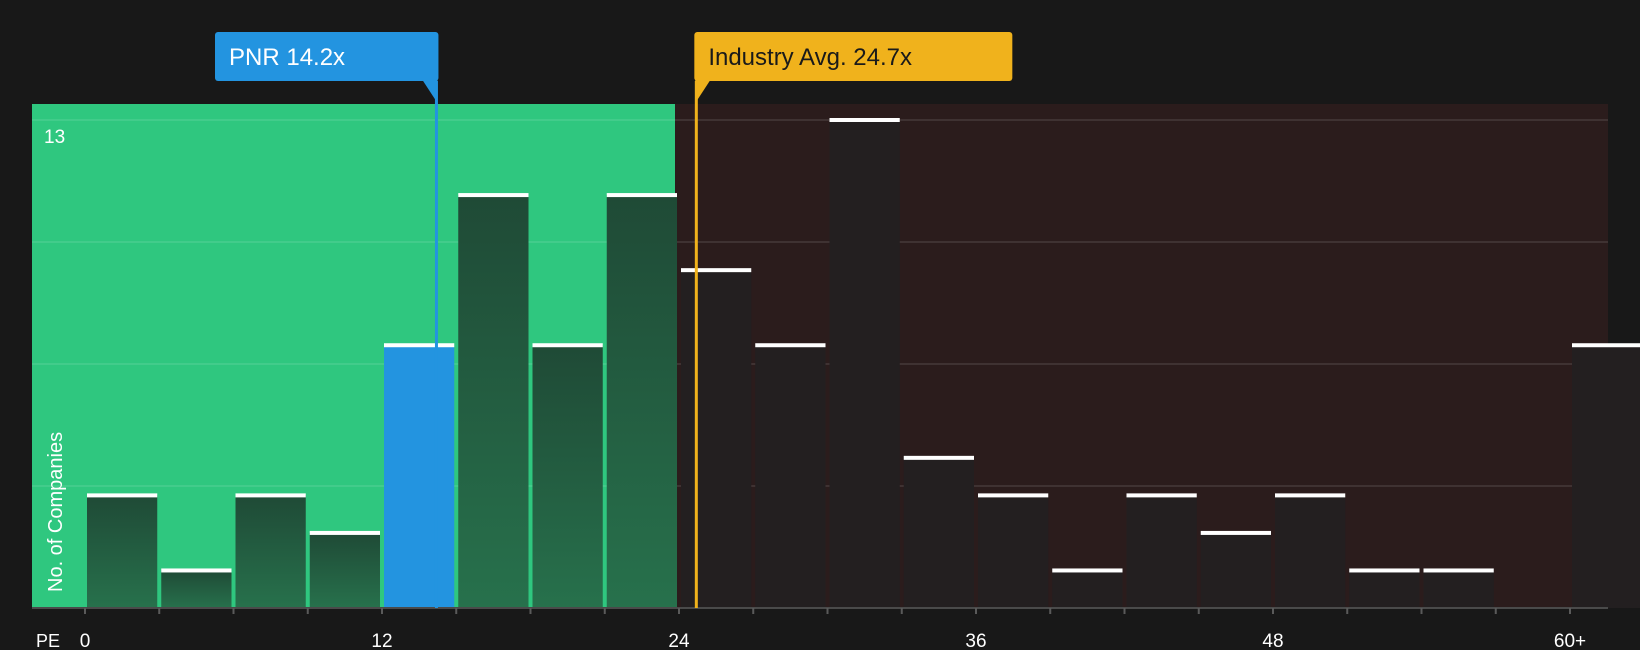 The height and width of the screenshot is (650, 1640). I want to click on x-tick-label: 48, so click(1272, 640).